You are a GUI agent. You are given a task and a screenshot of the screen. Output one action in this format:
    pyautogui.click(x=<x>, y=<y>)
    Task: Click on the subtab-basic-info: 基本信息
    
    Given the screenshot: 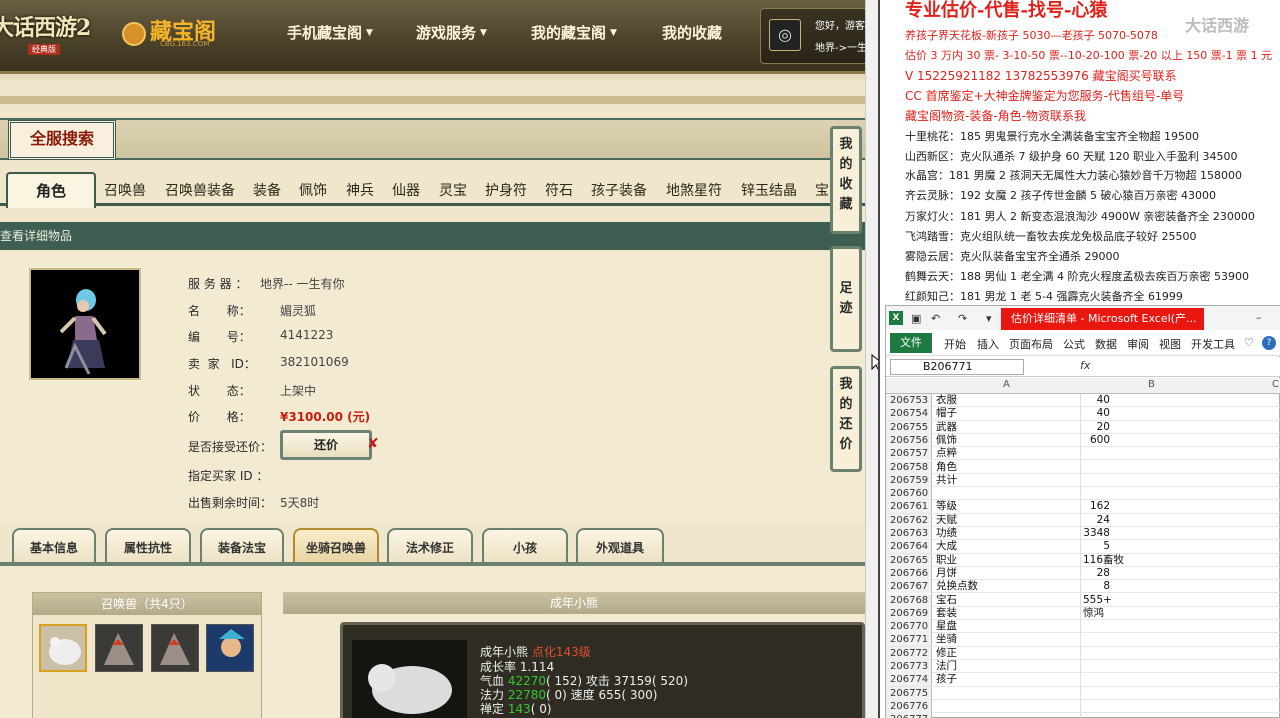 What is the action you would take?
    pyautogui.click(x=54, y=546)
    